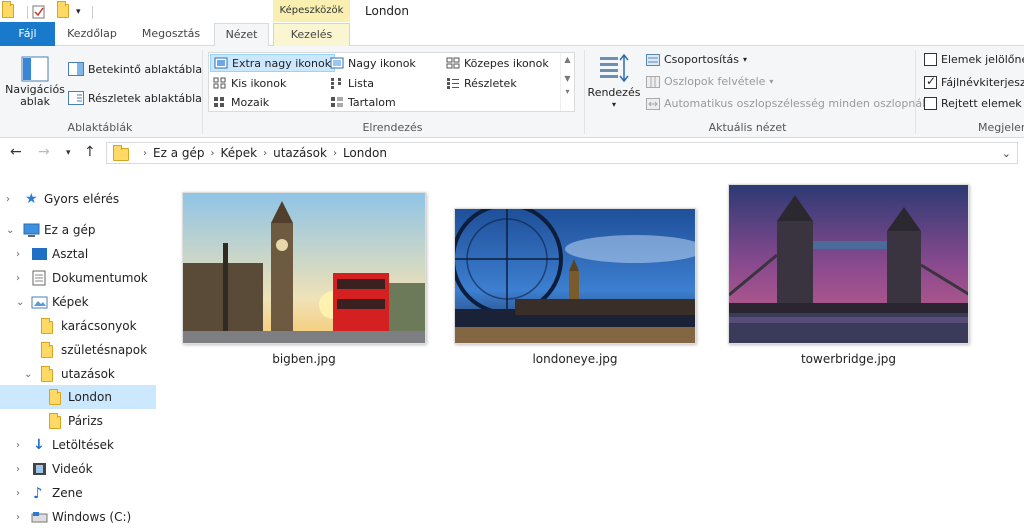 The height and width of the screenshot is (532, 1024). Describe the element at coordinates (930, 103) in the screenshot. I see `hidden-items-checkbox` at that location.